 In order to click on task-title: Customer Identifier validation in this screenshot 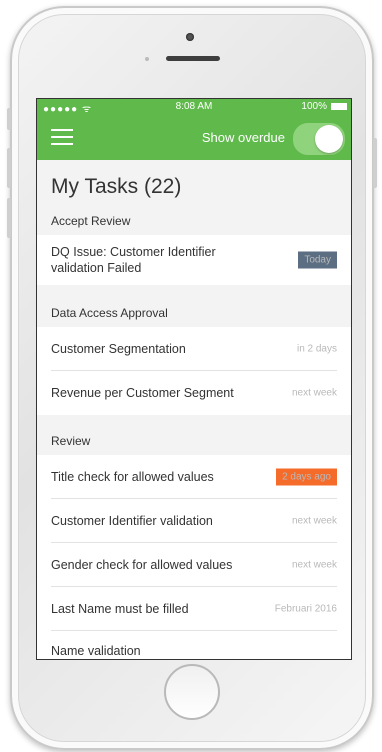, I will do `click(132, 521)`.